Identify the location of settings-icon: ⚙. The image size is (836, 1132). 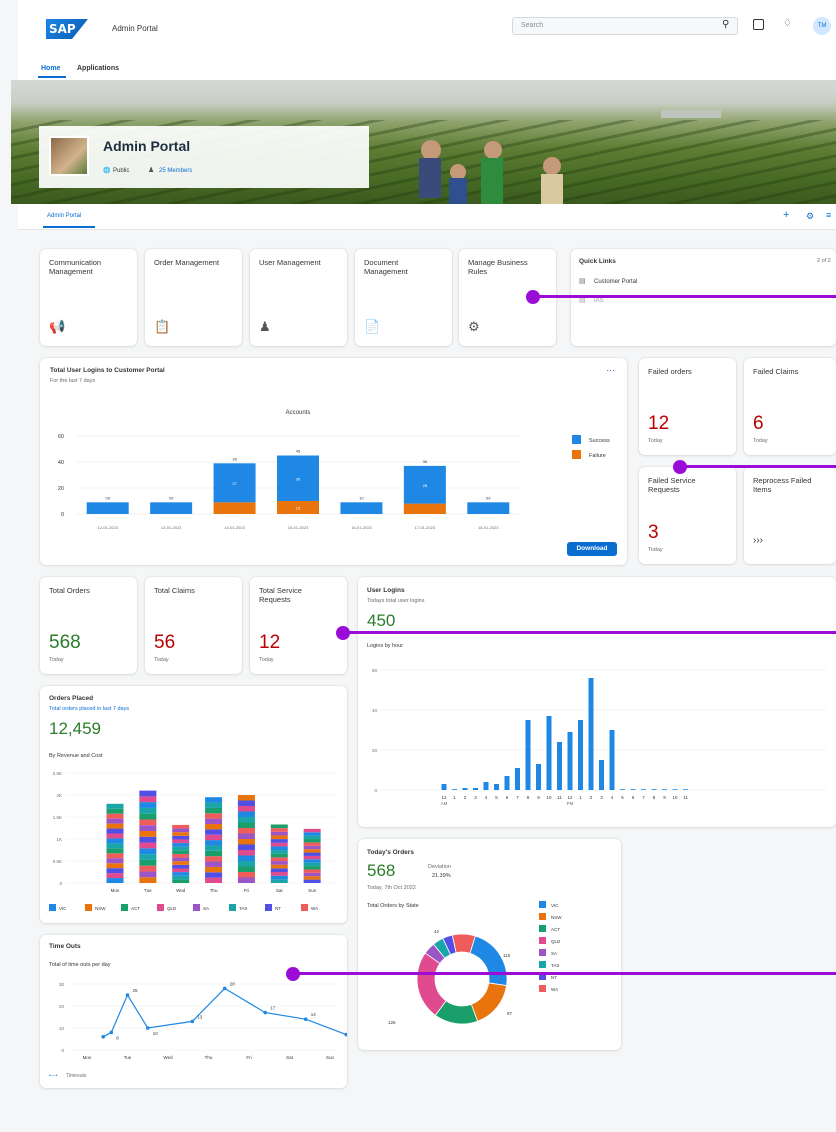
(810, 216).